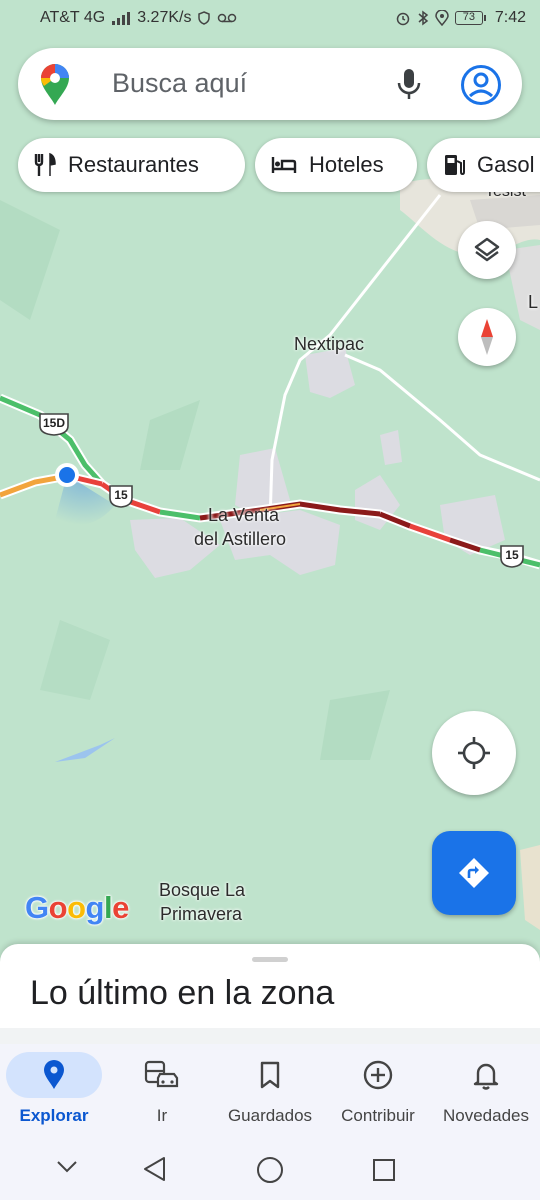  What do you see at coordinates (182, 993) in the screenshot?
I see `sheet-title: Lo último en la zona` at bounding box center [182, 993].